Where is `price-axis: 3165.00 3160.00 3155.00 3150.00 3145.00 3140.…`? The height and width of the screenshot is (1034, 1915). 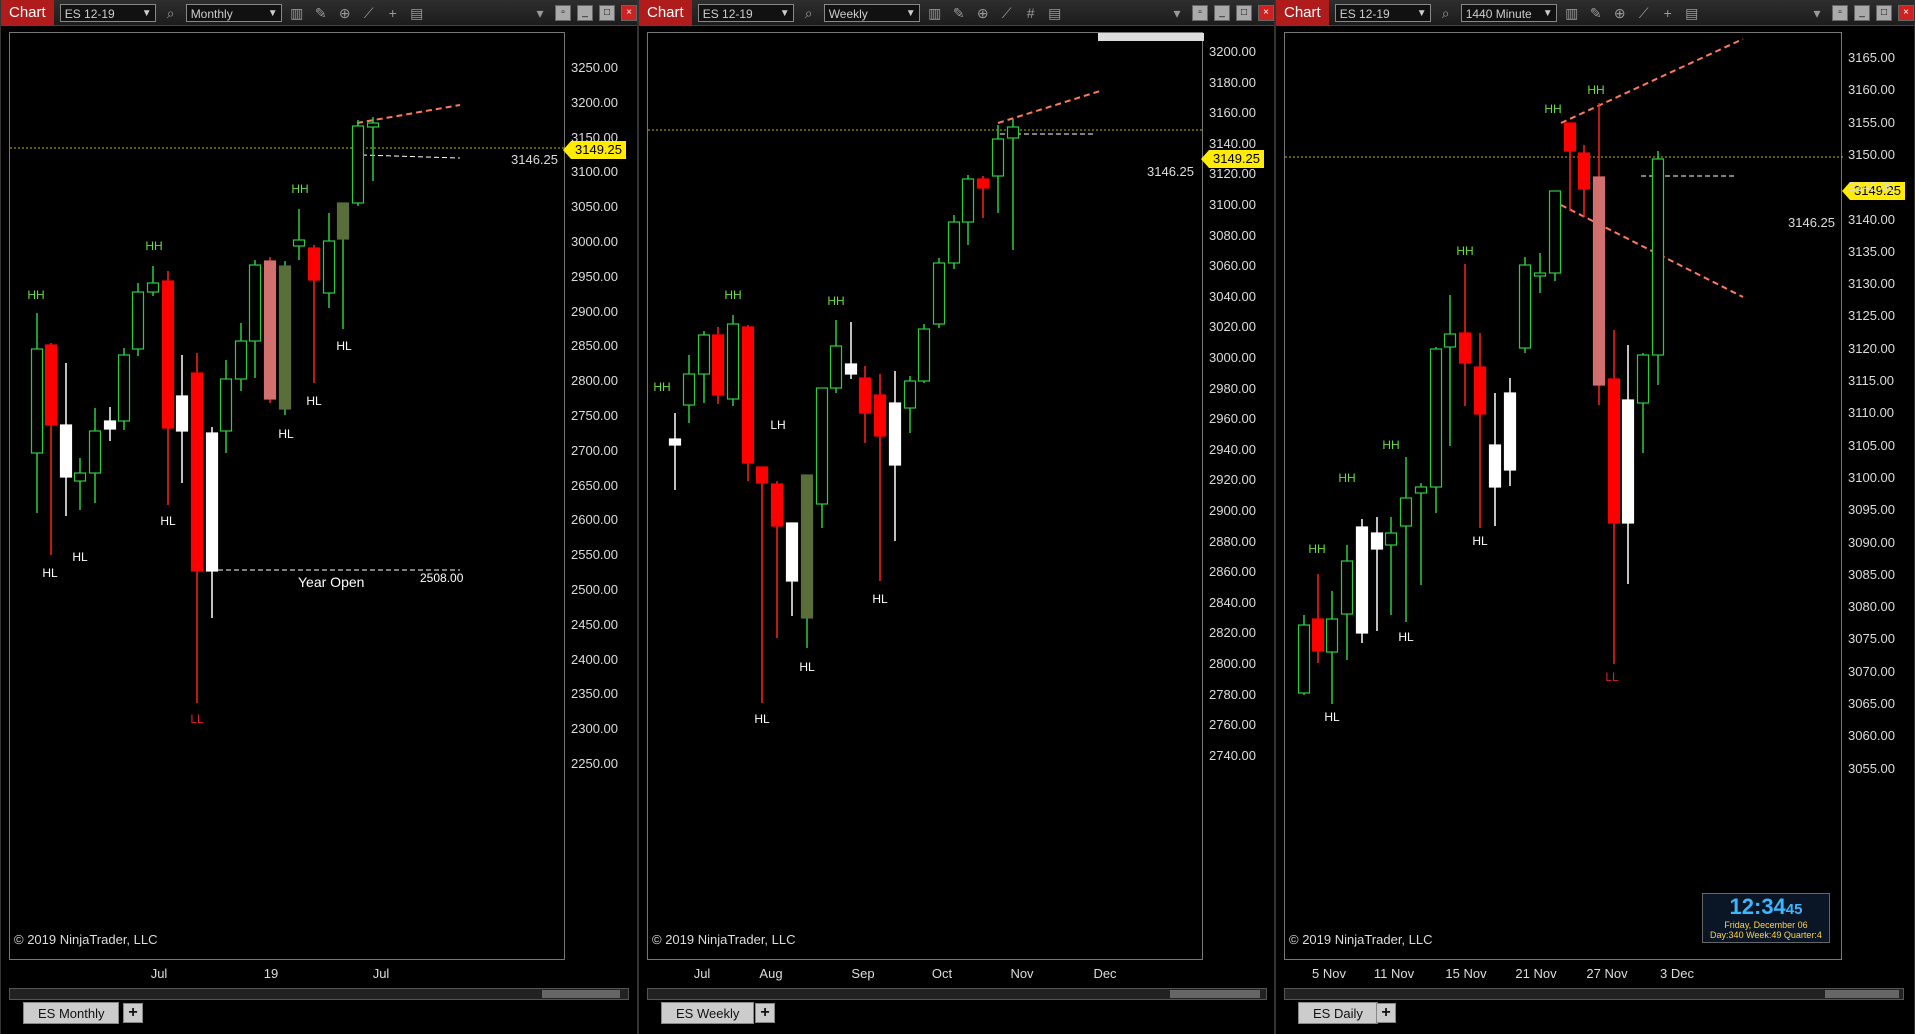
price-axis: 3165.00 3160.00 3155.00 3150.00 3145.00 3140.… is located at coordinates (1879, 496).